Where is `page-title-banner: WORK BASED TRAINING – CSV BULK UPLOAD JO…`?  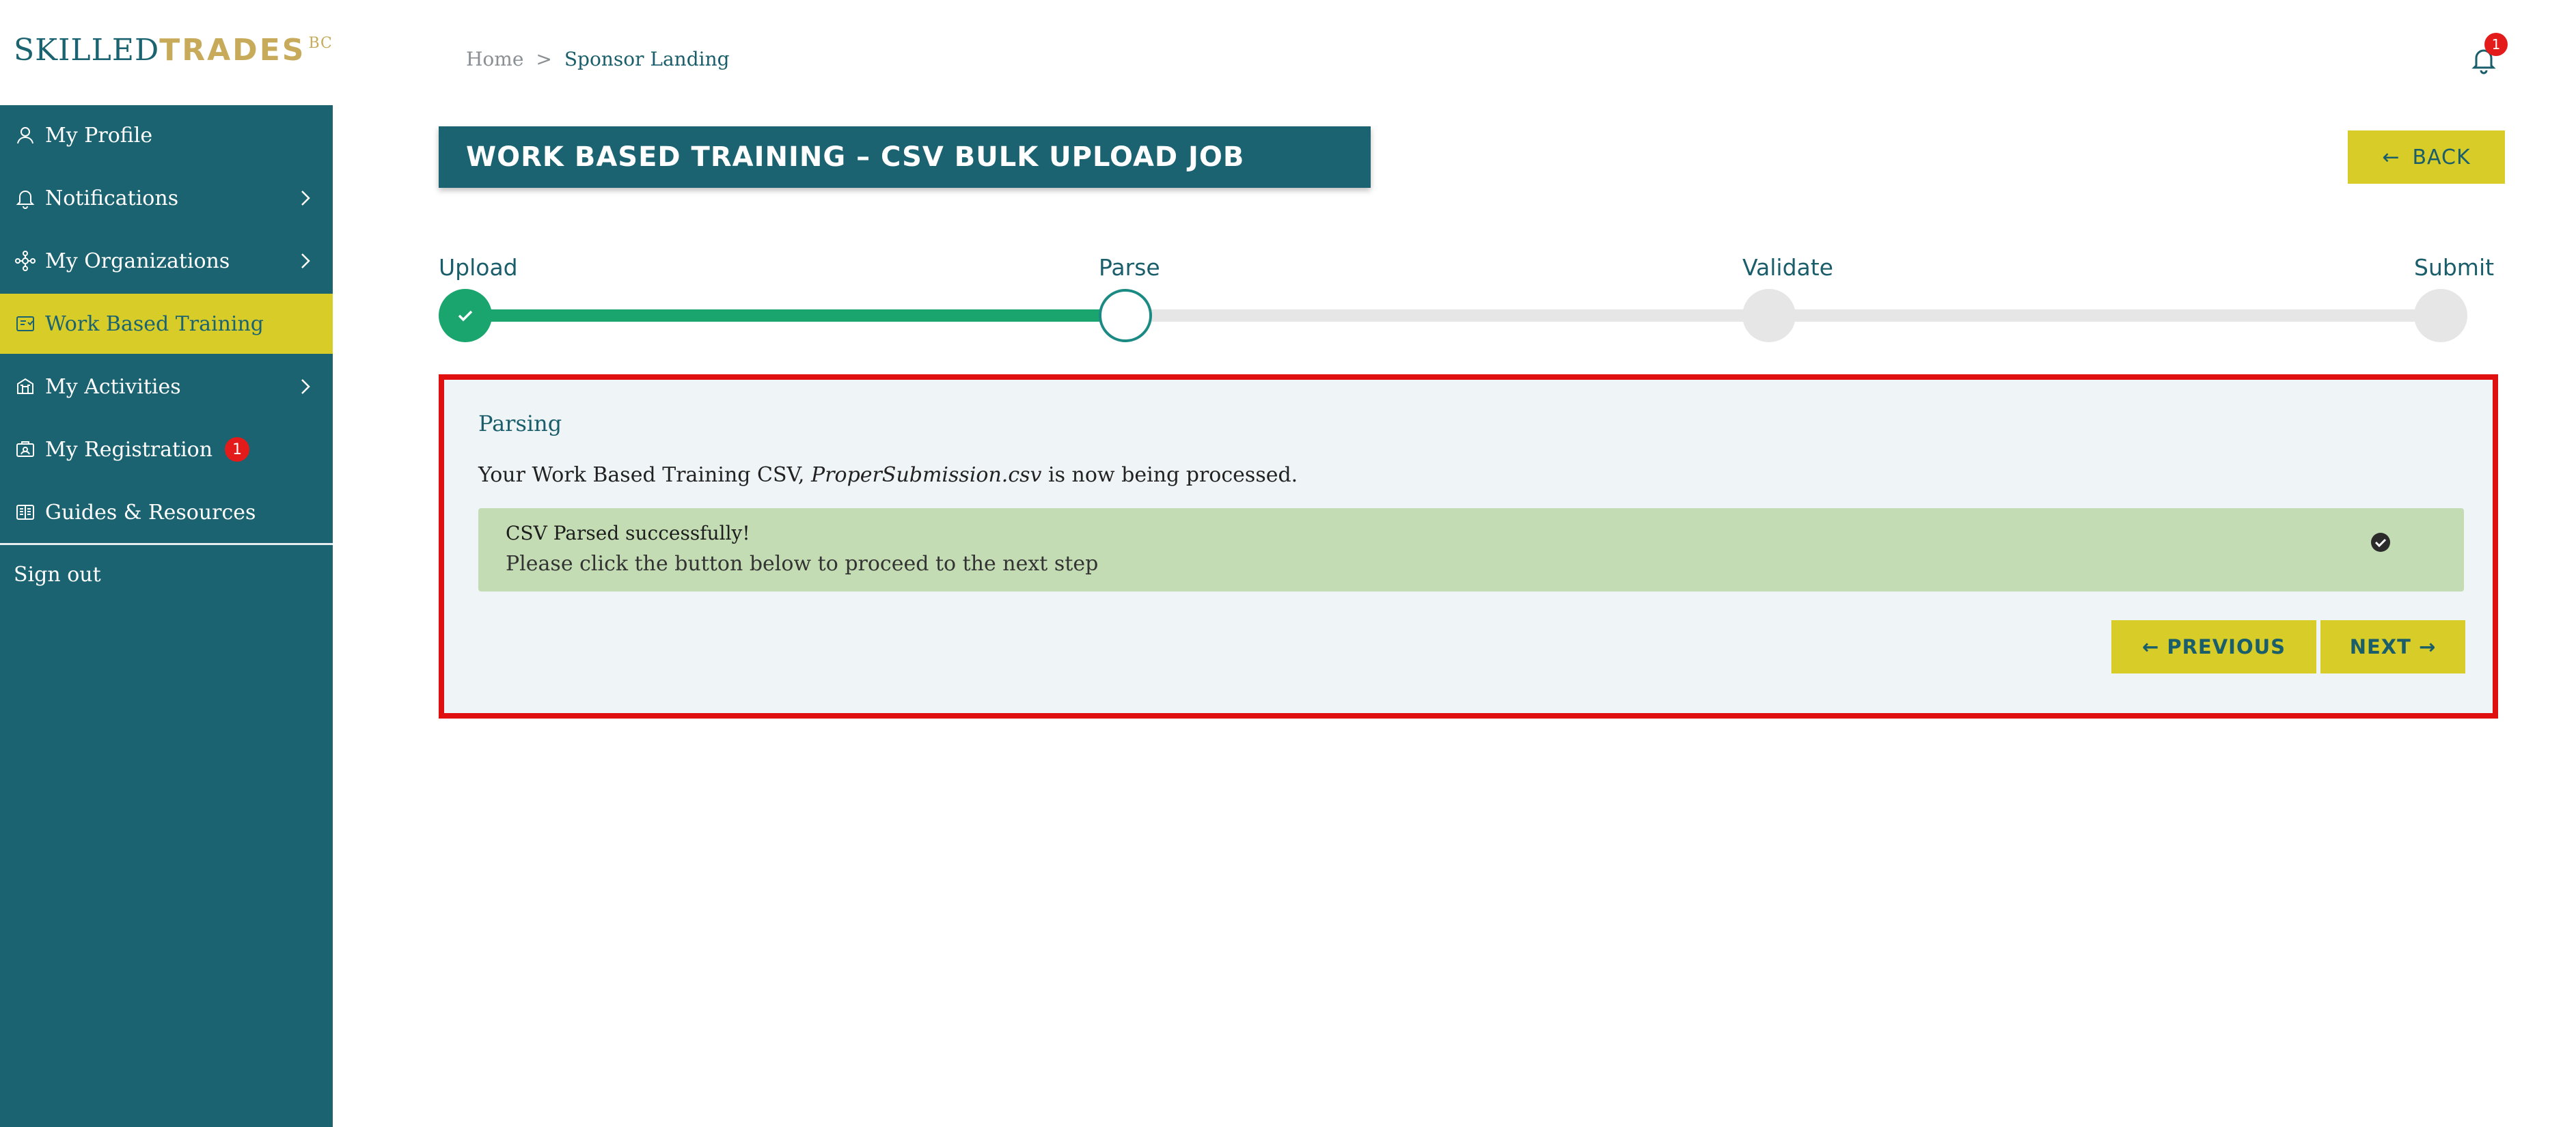
page-title-banner: WORK BASED TRAINING – CSV BULK UPLOAD JO… is located at coordinates (905, 157).